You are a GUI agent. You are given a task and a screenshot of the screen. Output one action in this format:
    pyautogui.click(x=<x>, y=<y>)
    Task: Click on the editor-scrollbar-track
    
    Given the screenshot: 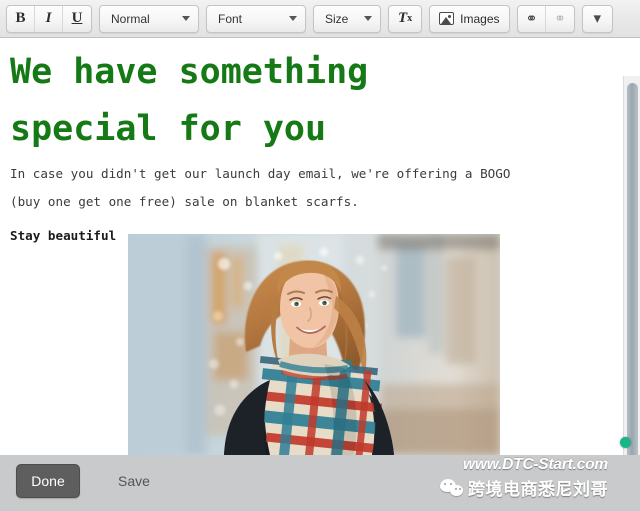 What is the action you would take?
    pyautogui.click(x=631, y=265)
    